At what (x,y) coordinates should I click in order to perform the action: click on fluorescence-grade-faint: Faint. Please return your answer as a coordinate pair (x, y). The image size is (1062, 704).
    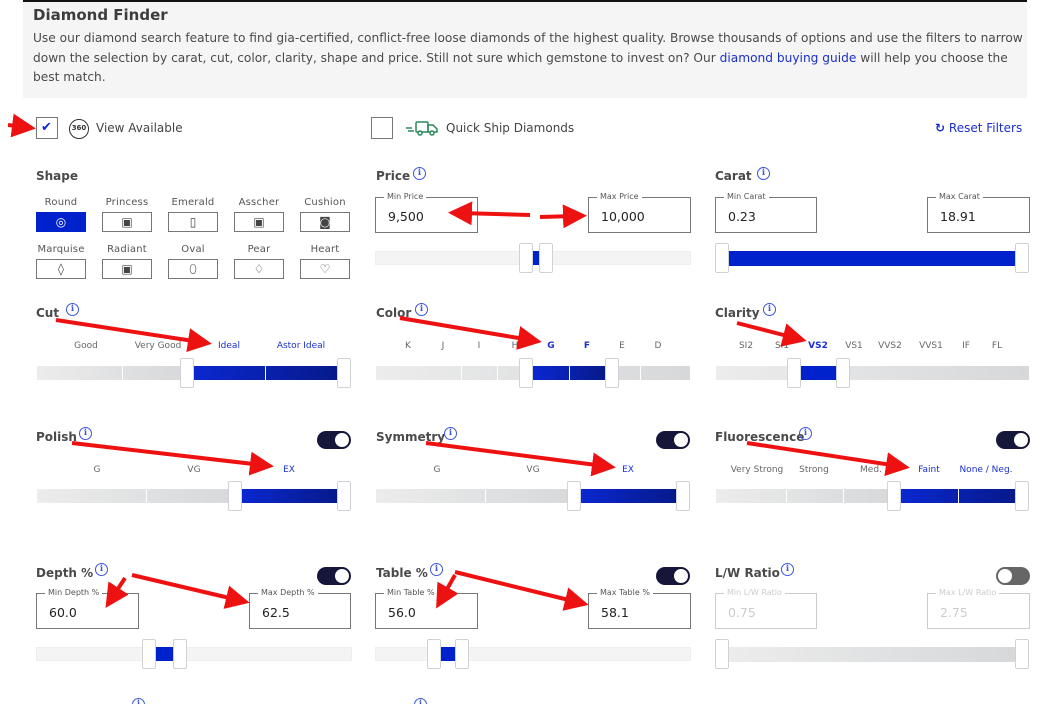
    Looking at the image, I should click on (929, 470).